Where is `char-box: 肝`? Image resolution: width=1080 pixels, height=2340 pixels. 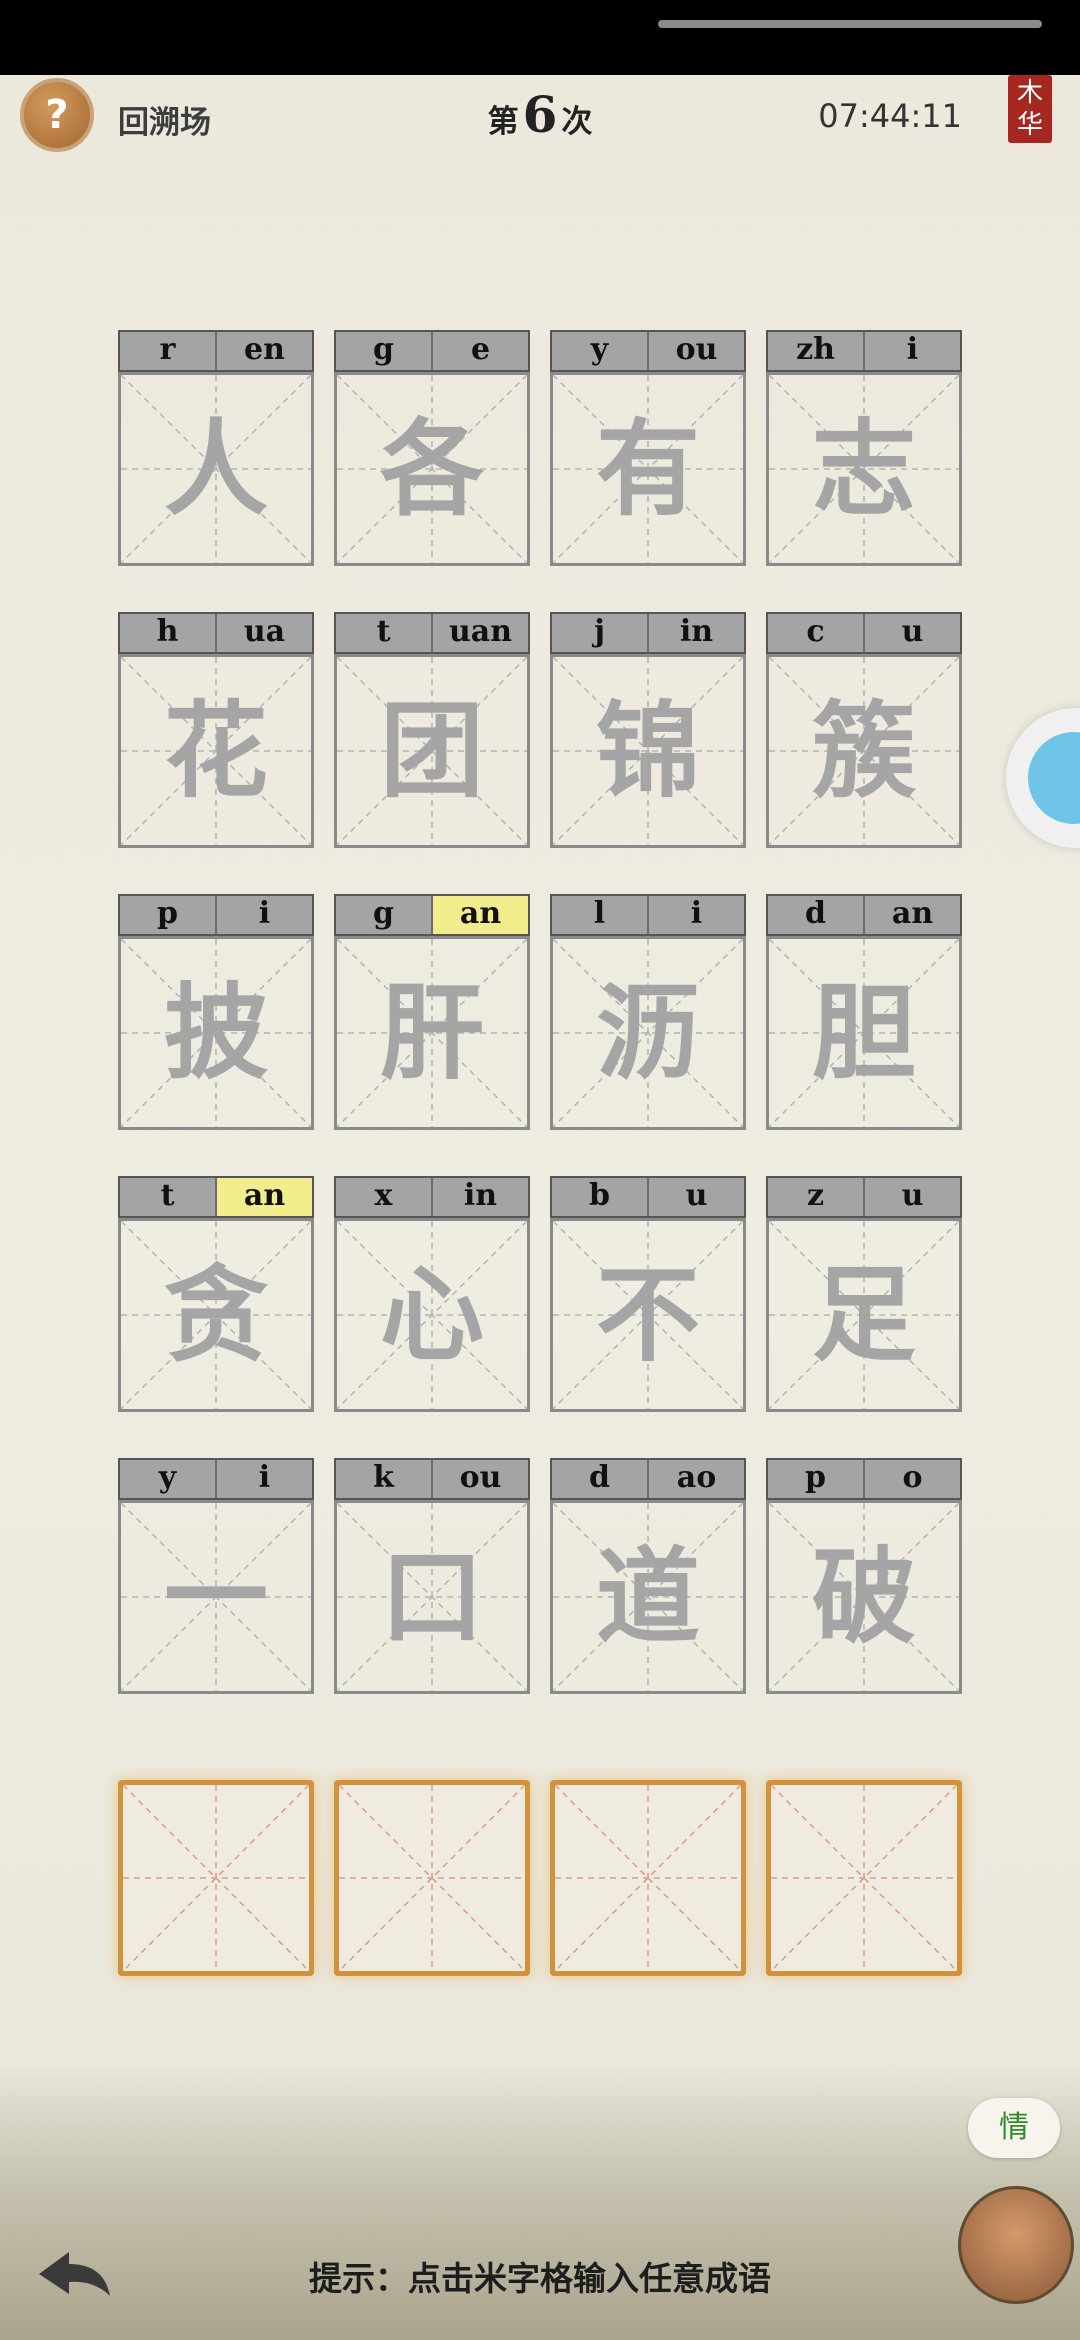
char-box: 肝 is located at coordinates (432, 1033).